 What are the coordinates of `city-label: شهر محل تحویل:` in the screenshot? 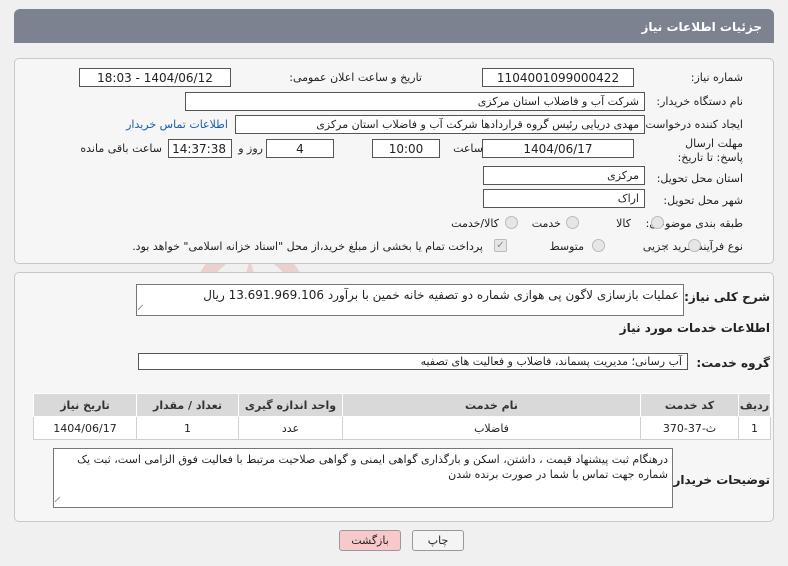 It's located at (703, 200).